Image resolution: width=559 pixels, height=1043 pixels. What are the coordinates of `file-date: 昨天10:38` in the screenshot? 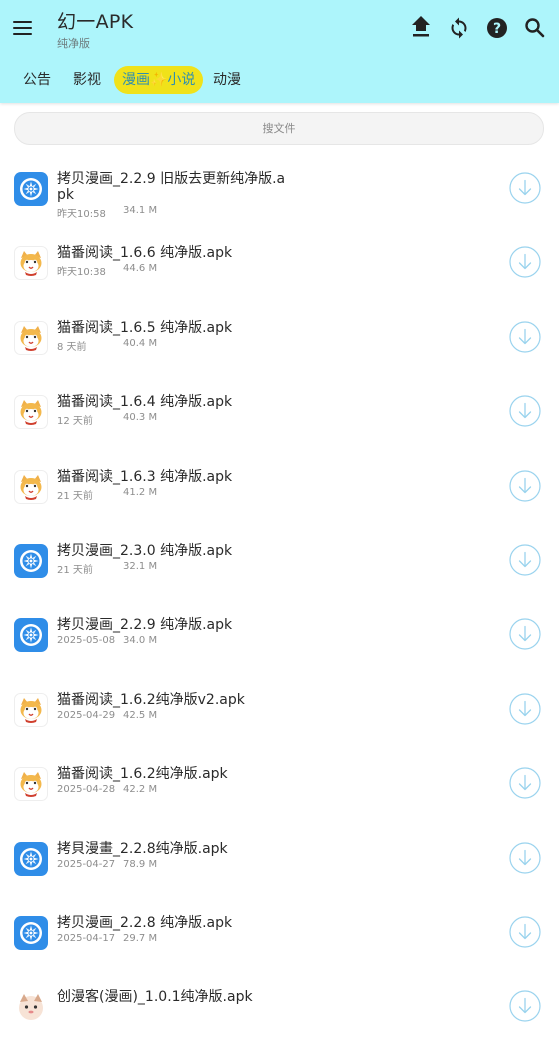 It's located at (81, 272).